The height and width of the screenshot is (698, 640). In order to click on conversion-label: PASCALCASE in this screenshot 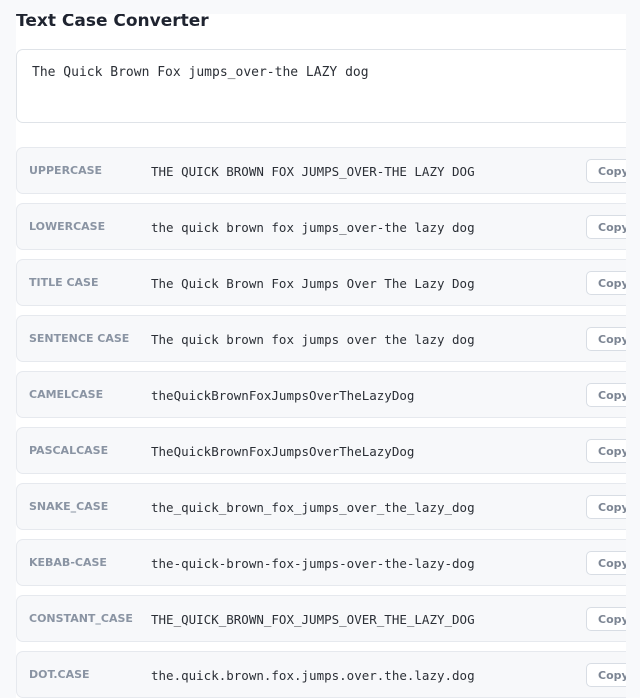, I will do `click(69, 450)`.